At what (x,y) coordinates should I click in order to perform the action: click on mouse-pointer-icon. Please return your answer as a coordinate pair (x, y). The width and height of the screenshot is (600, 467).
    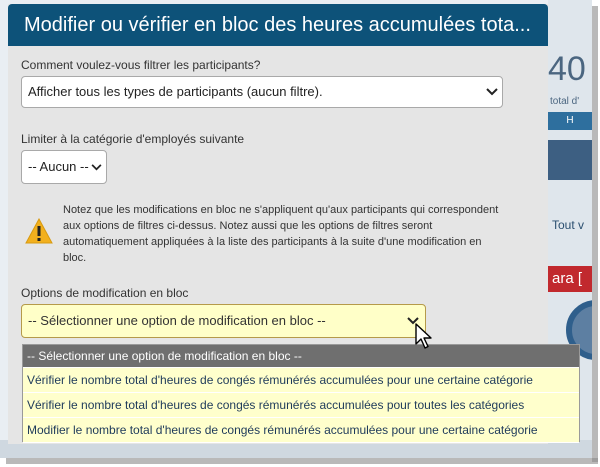
    Looking at the image, I should click on (423, 336).